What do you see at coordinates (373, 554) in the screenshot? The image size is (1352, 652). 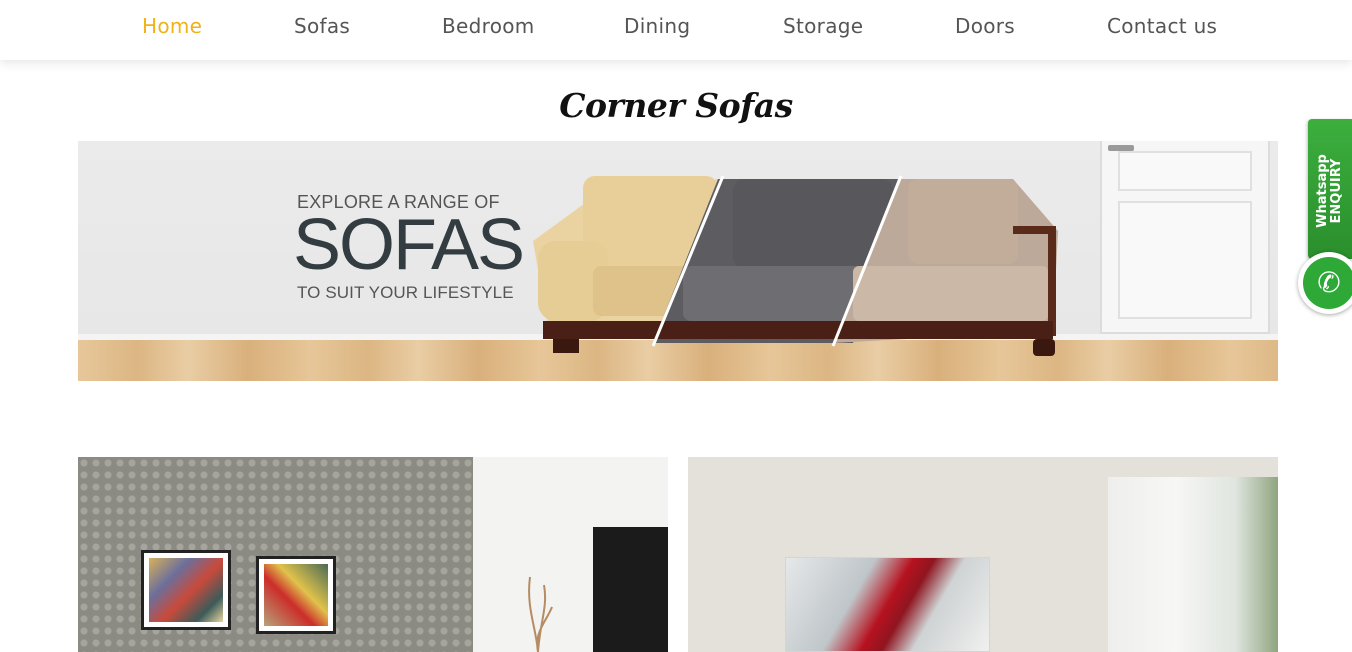 I see `product-card-left` at bounding box center [373, 554].